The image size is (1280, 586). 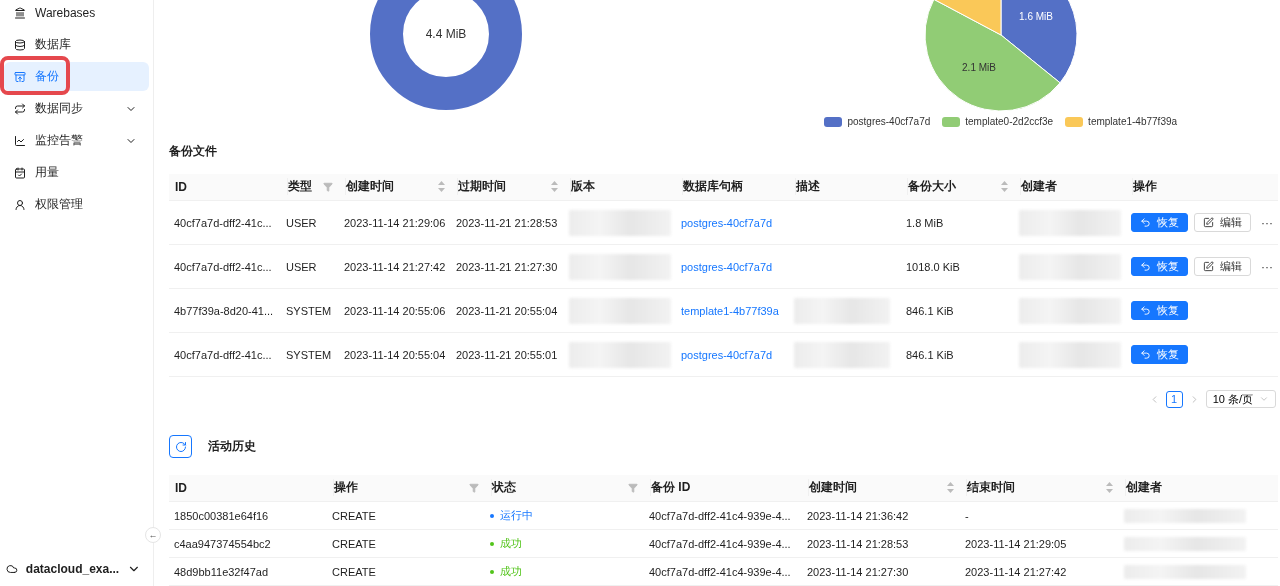 What do you see at coordinates (507, 187) in the screenshot?
I see `column-header: 过期时间` at bounding box center [507, 187].